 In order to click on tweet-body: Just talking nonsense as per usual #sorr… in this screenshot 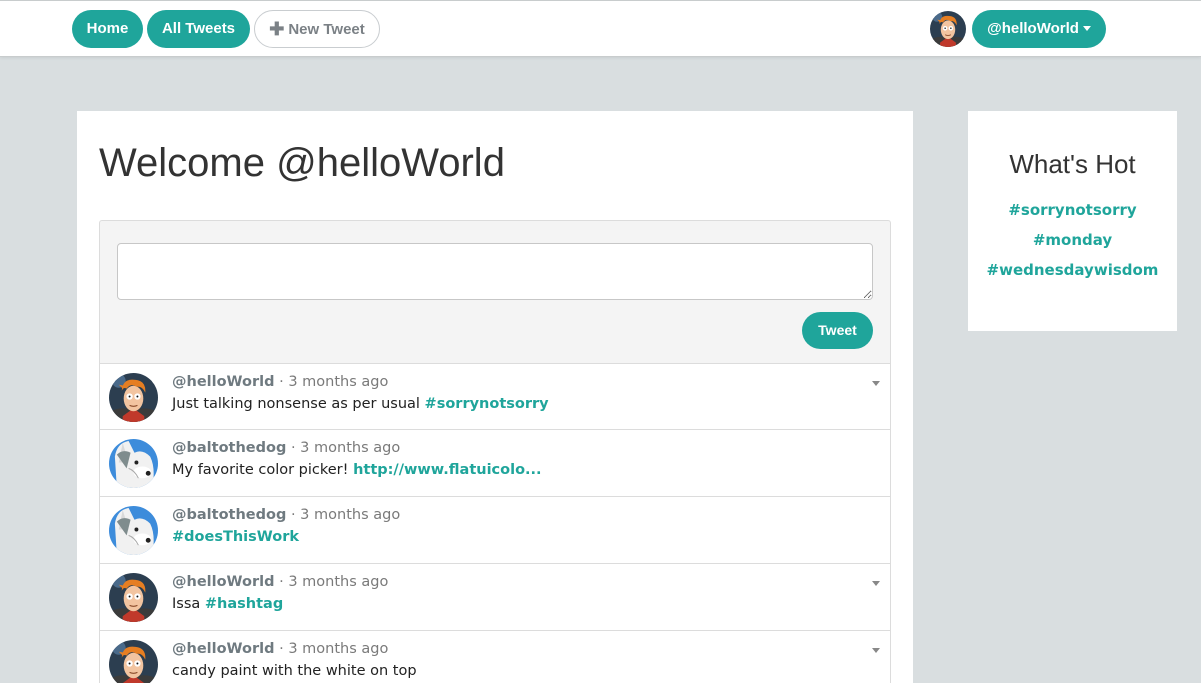, I will do `click(360, 404)`.